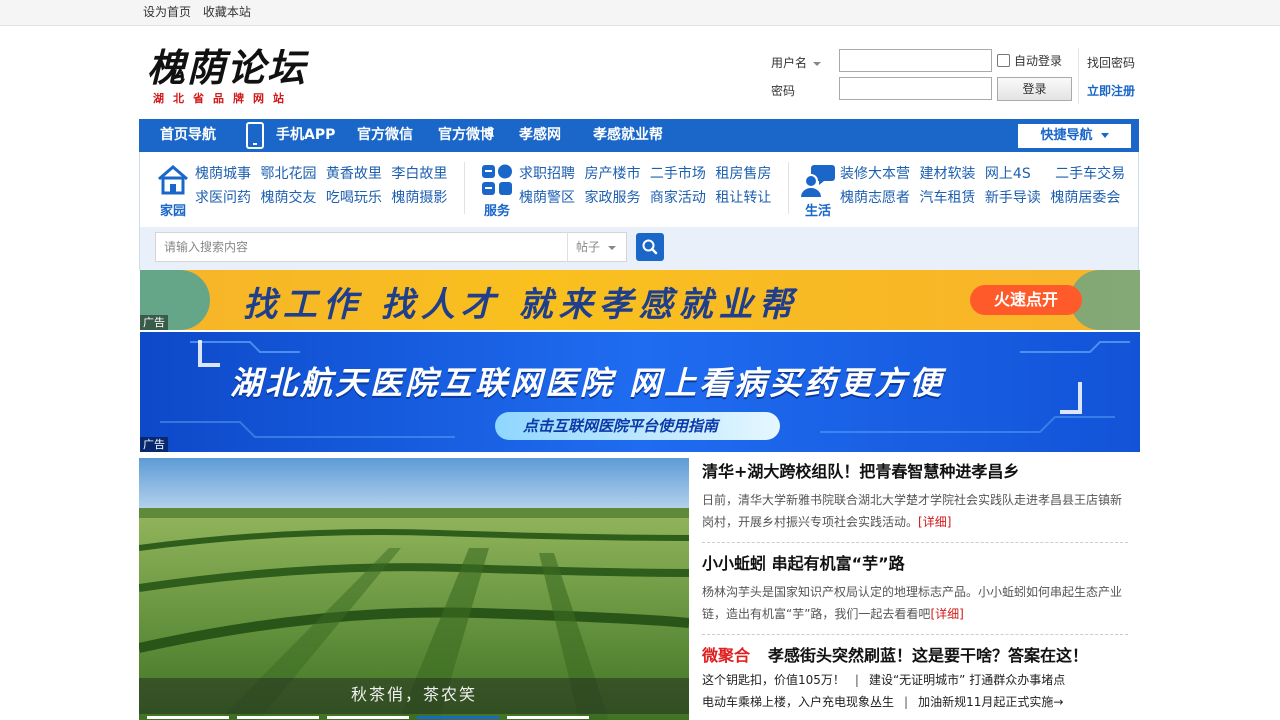 The image size is (1280, 720). What do you see at coordinates (639, 72) in the screenshot?
I see `header: 槐荫论坛 湖北省品牌网站 用户名 密码 自动登录 登录 找回密码 立即注册` at bounding box center [639, 72].